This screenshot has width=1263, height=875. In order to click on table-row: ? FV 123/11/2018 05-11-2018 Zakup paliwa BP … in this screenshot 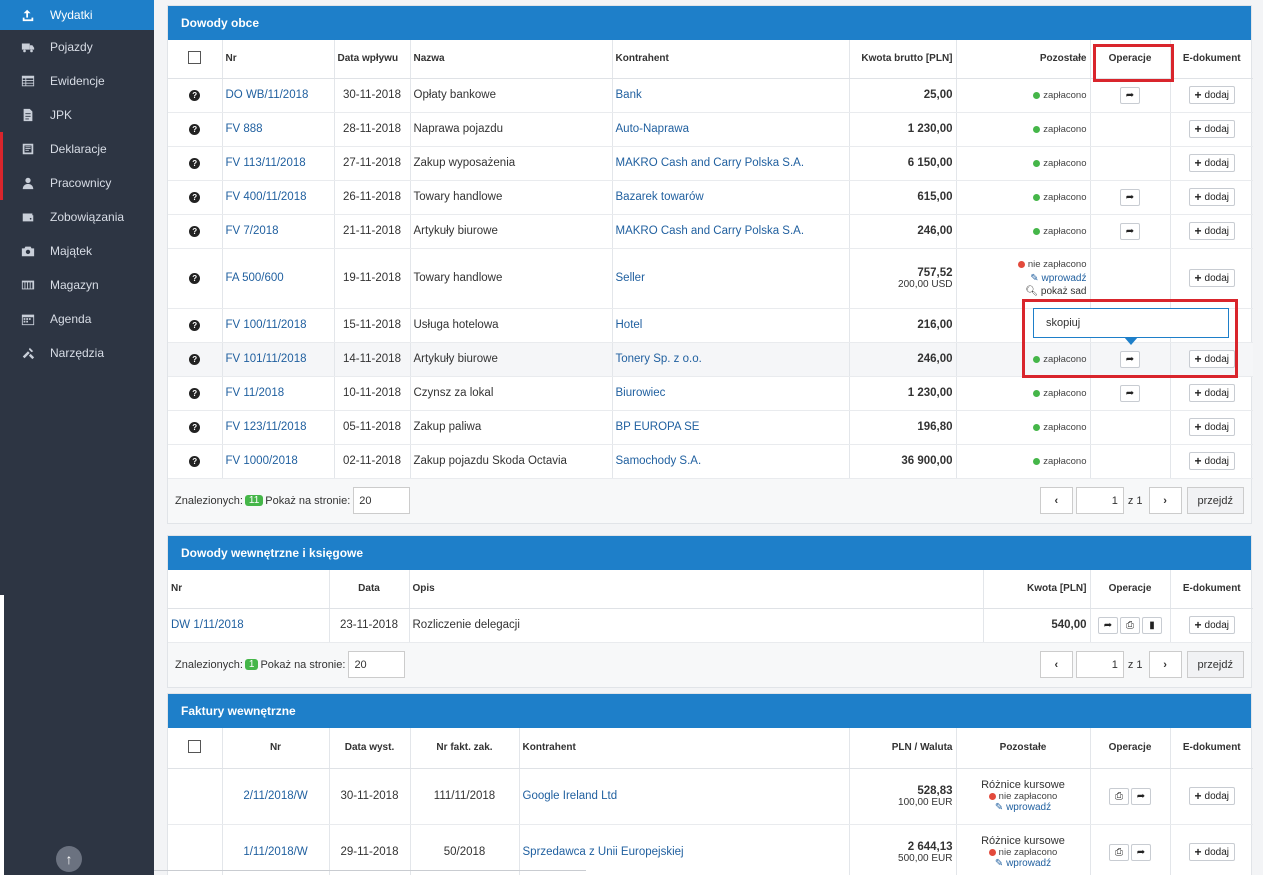, I will do `click(710, 427)`.